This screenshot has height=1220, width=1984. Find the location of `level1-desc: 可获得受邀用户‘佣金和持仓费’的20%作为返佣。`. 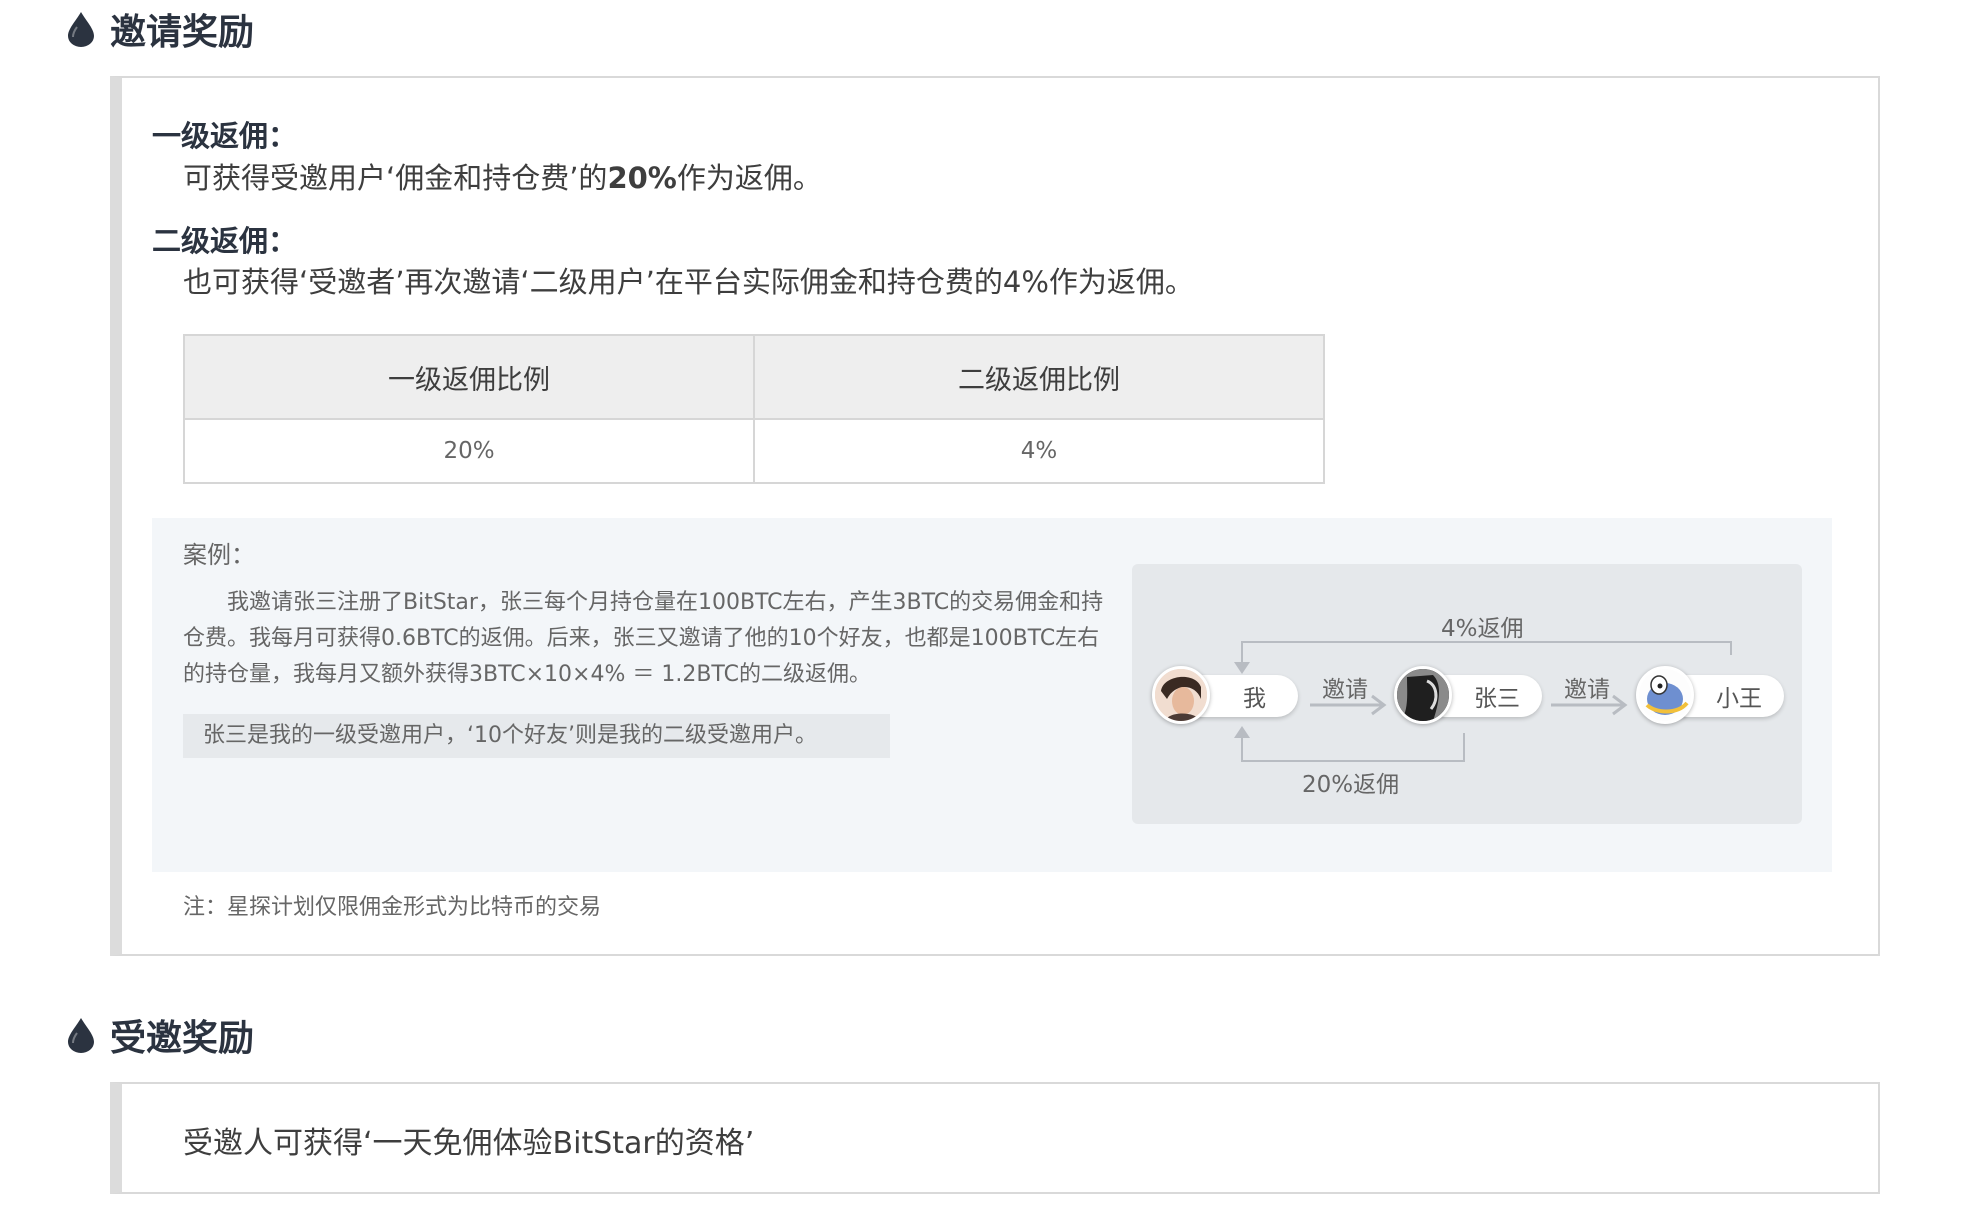

level1-desc: 可获得受邀用户‘佣金和持仓费’的20%作为返佣。 is located at coordinates (502, 176).